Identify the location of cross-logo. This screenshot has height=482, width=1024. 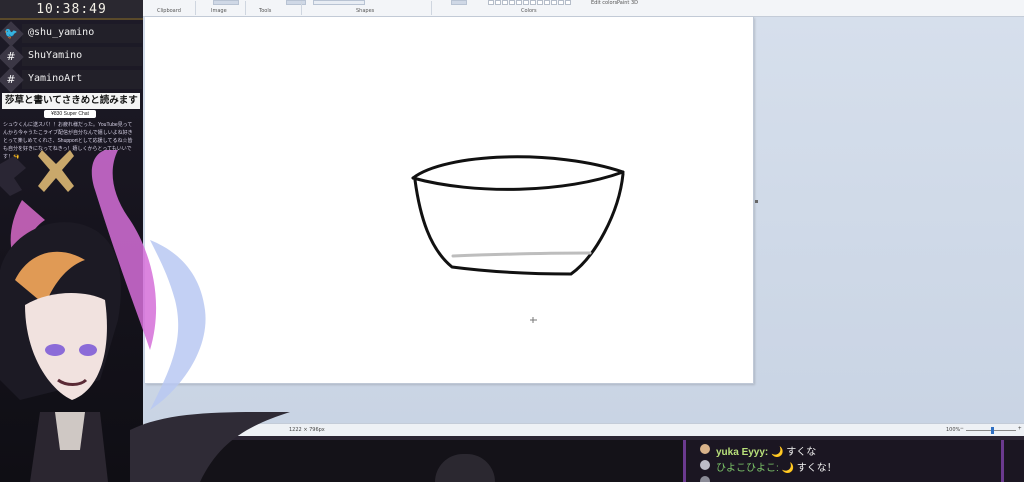
(56, 171).